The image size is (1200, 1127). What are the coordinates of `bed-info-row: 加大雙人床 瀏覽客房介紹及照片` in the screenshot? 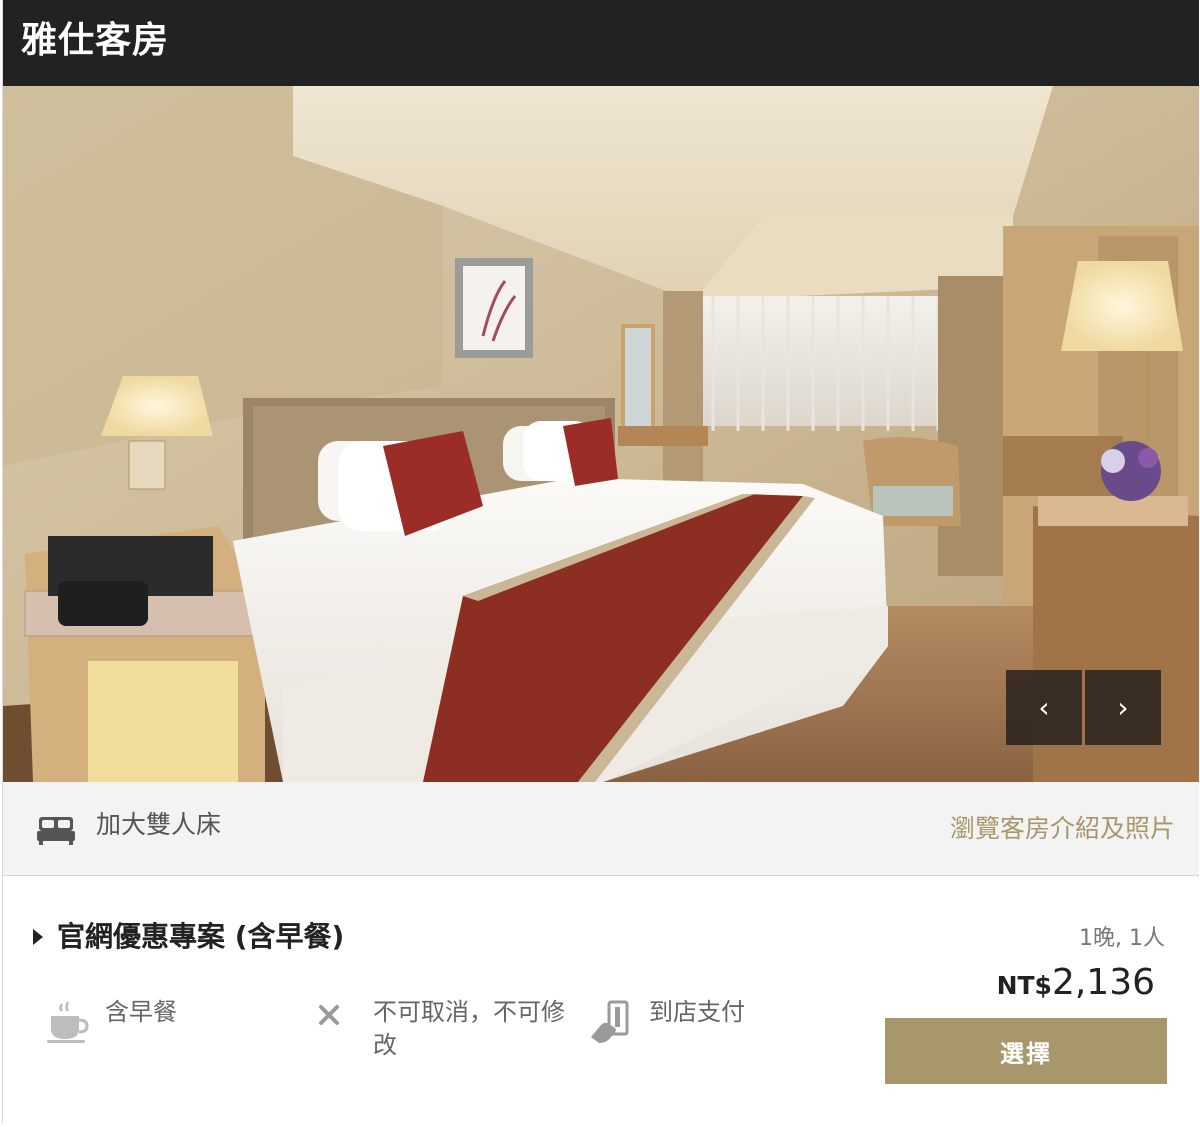 It's located at (601, 829).